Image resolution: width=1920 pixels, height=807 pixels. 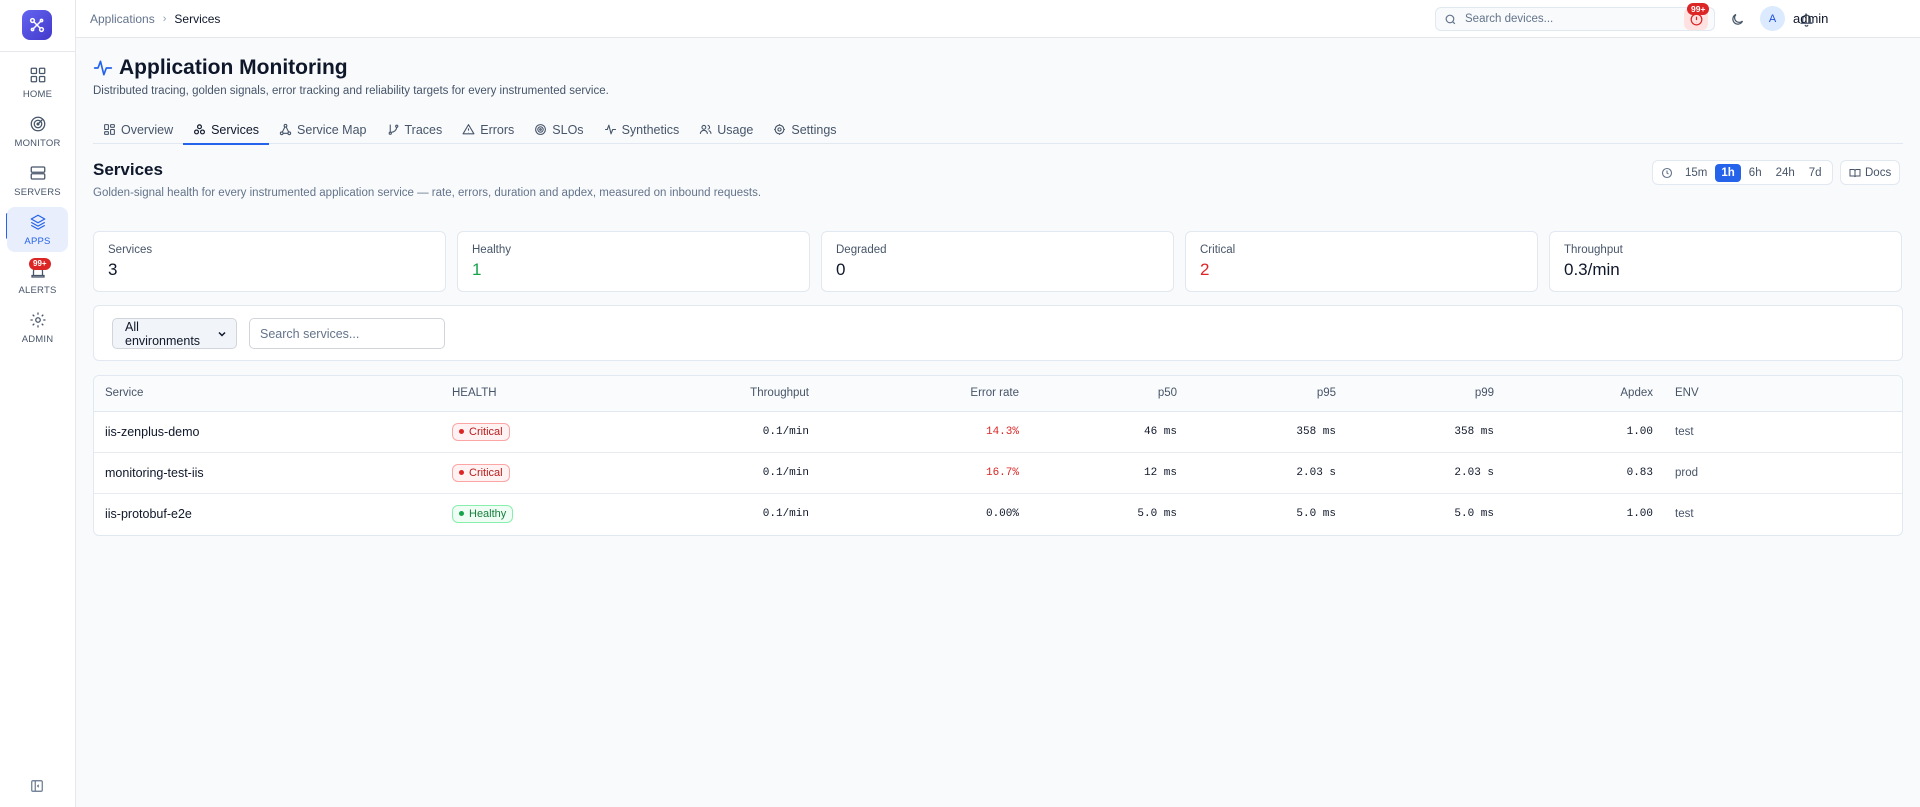 I want to click on apdex-cell: 1.00, so click(x=1584, y=432).